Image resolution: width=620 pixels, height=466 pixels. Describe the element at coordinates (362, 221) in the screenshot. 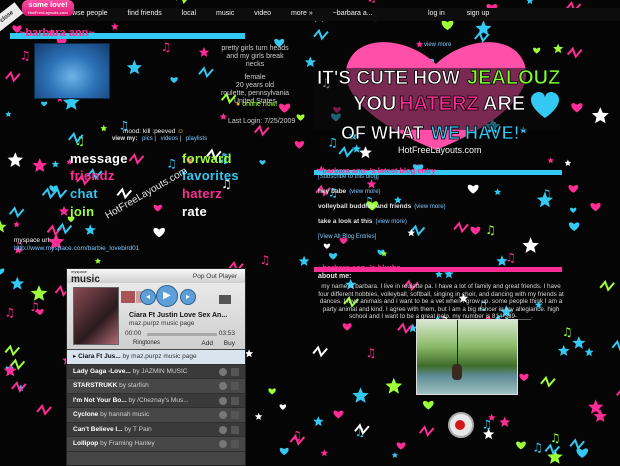

I see `blog-entry: take a look at this (view more)` at that location.